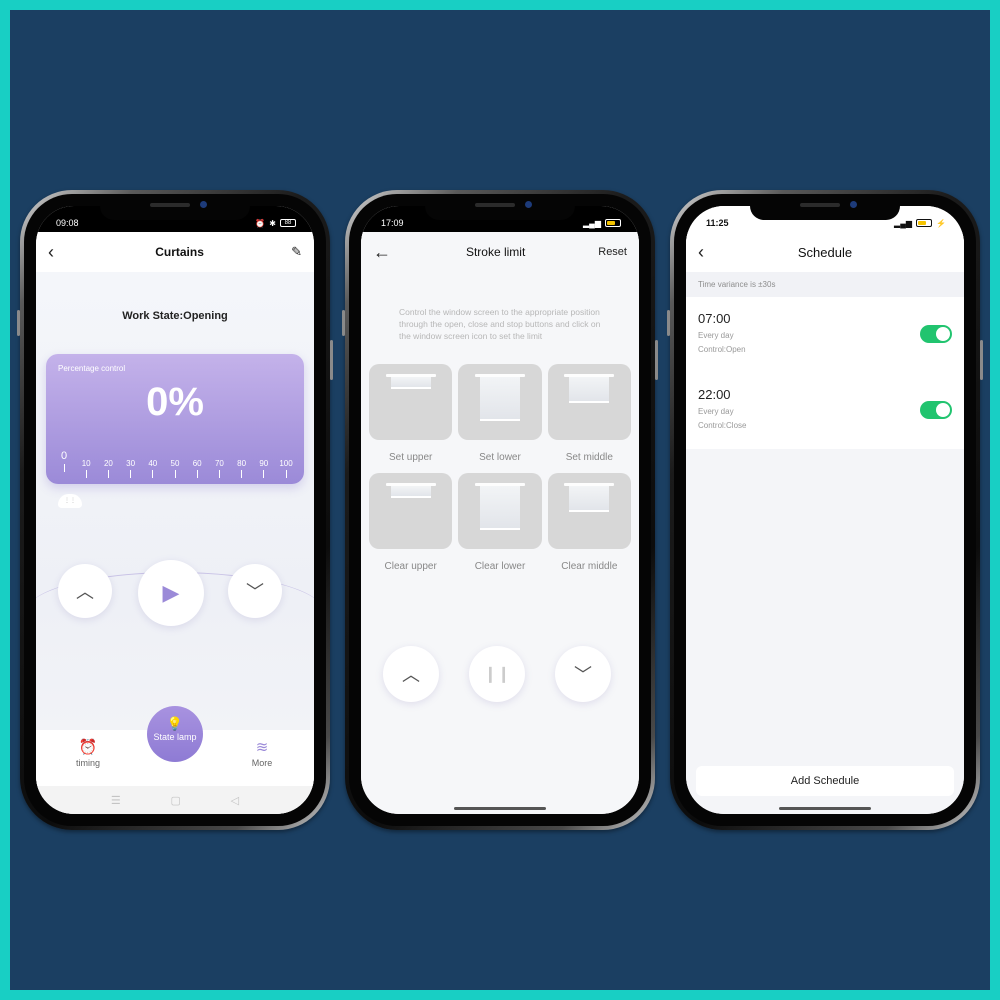 Image resolution: width=1000 pixels, height=1000 pixels. What do you see at coordinates (108, 468) in the screenshot?
I see `scale-tick: 20` at bounding box center [108, 468].